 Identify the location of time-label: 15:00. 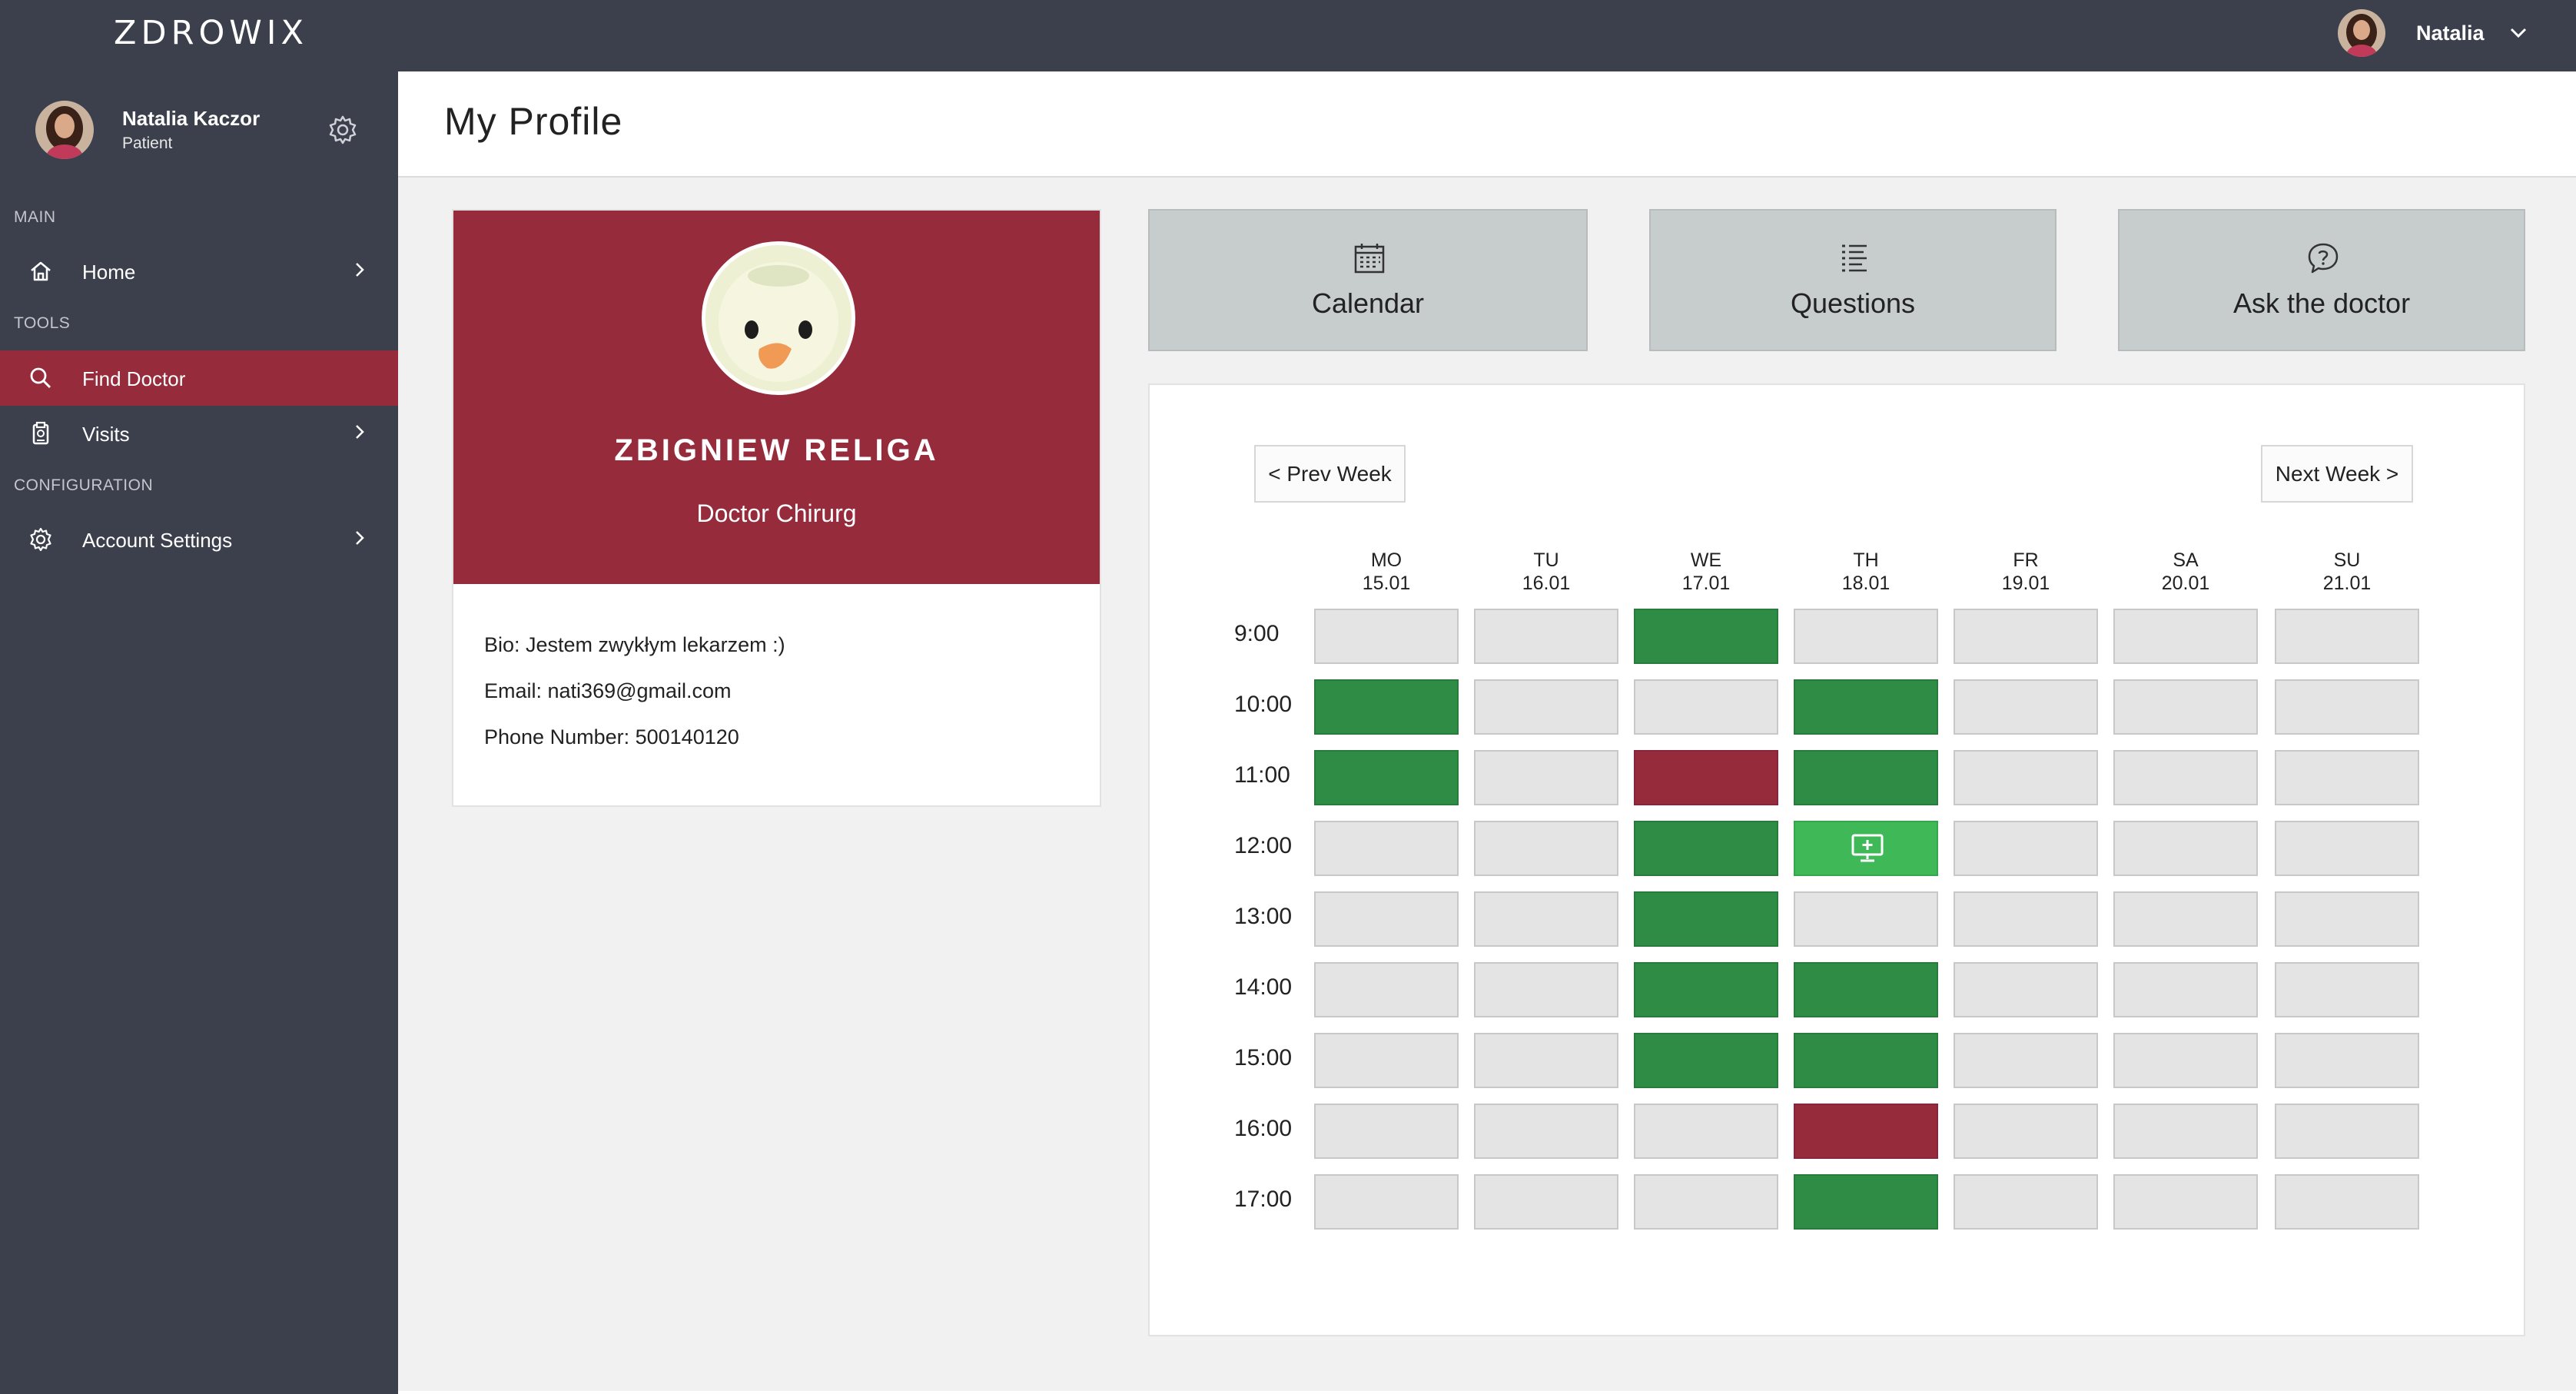
(1263, 1057).